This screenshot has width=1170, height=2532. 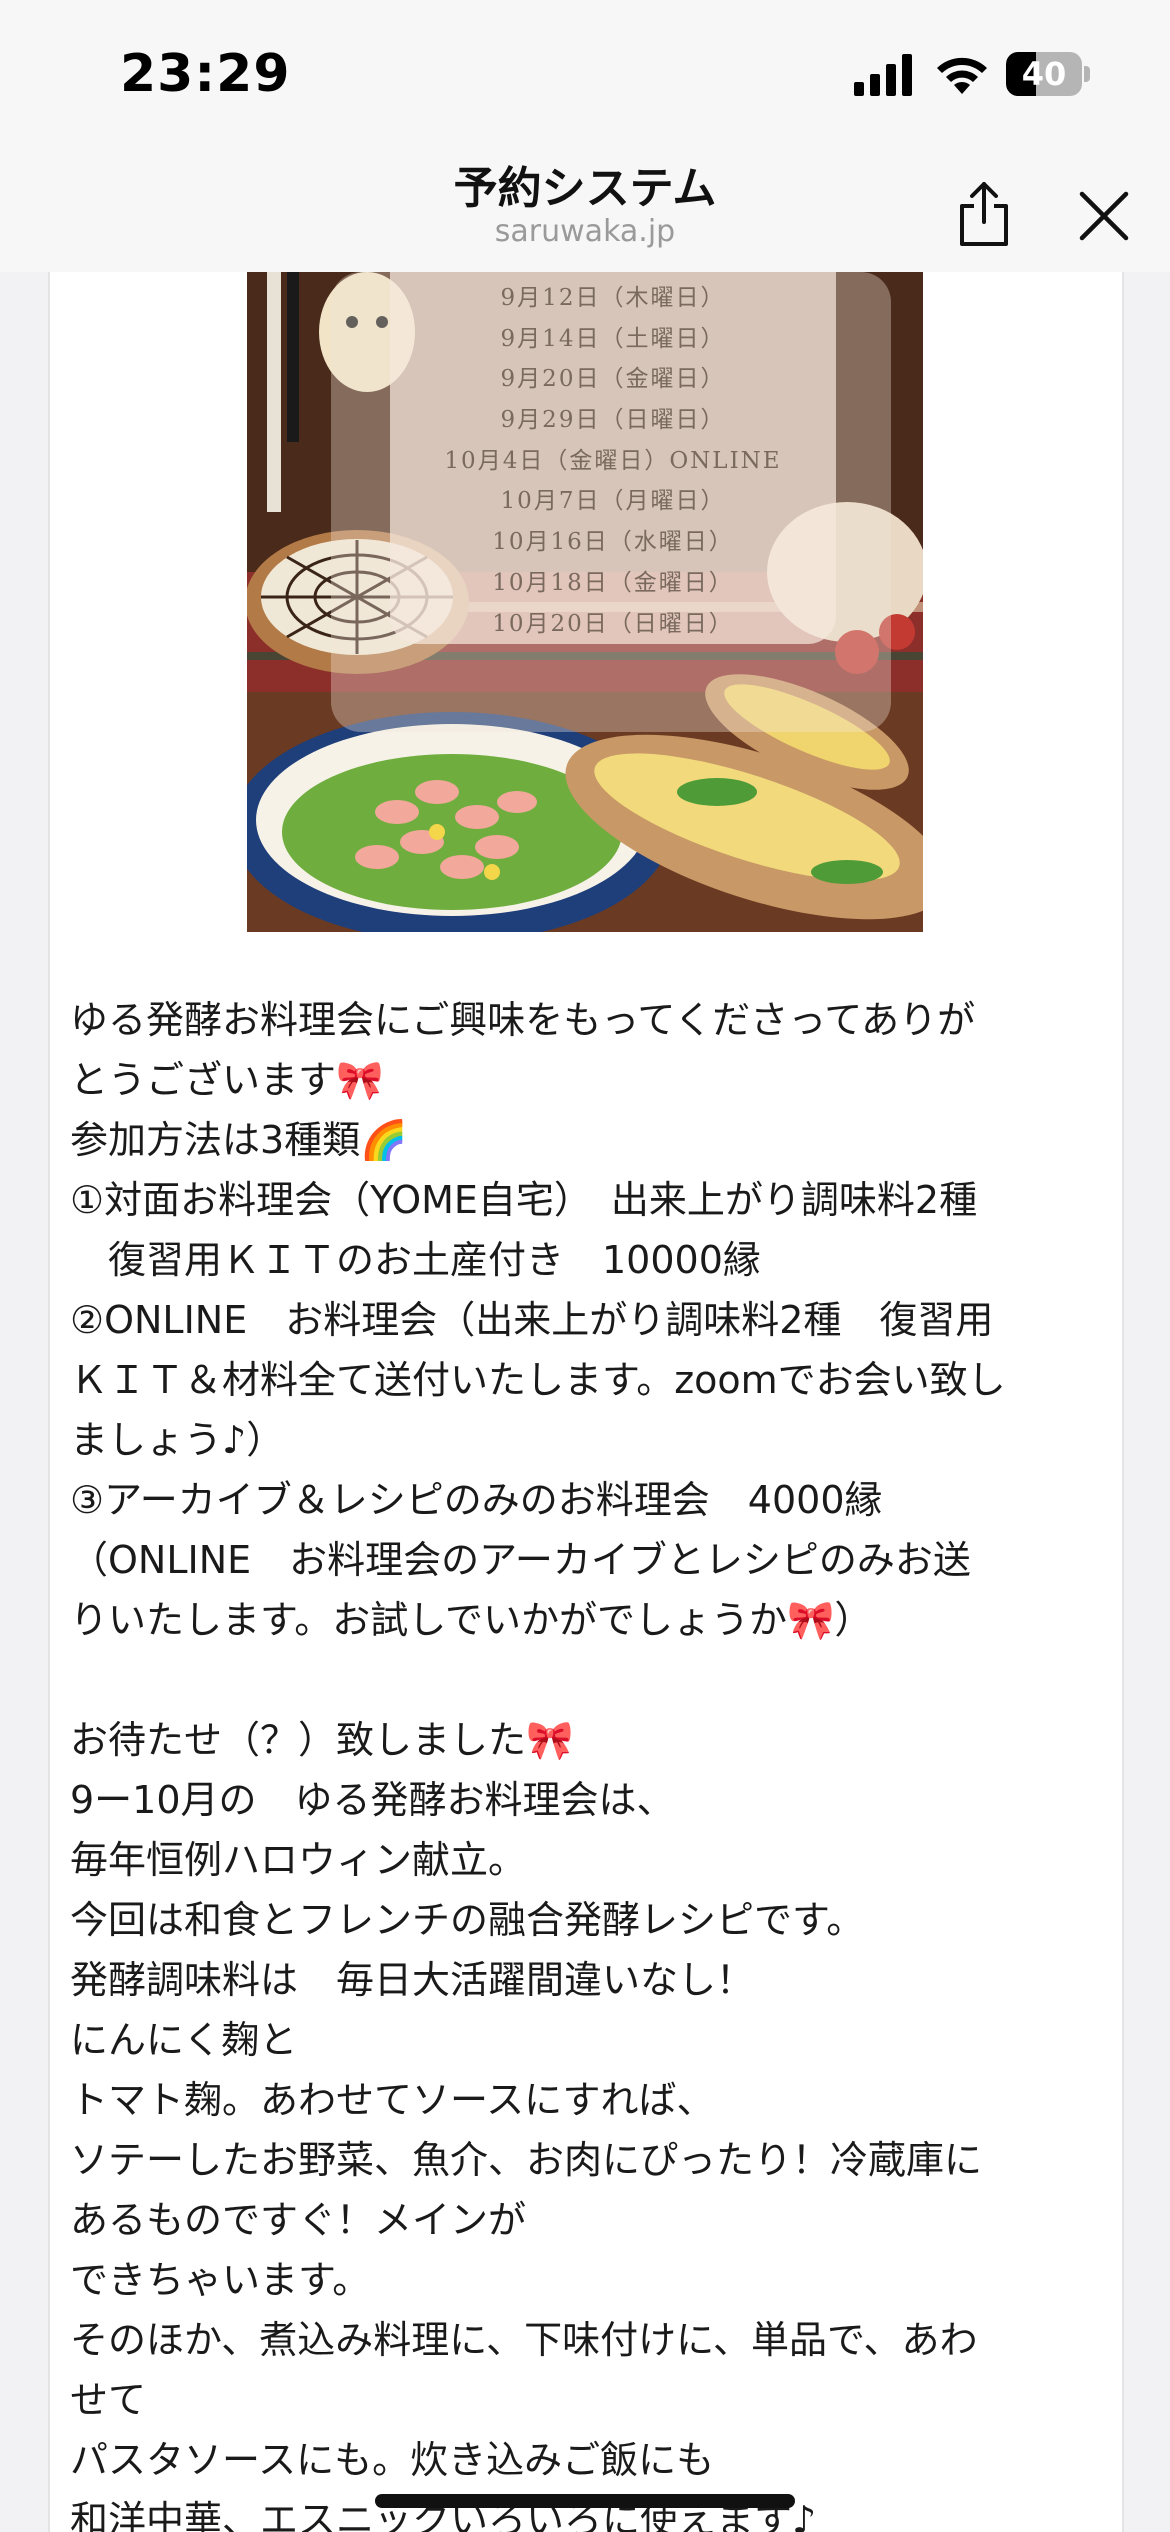 I want to click on post-text-line: ②ONLINE お料理会（出来上がり調味料2種 復習用, so click(x=532, y=1320).